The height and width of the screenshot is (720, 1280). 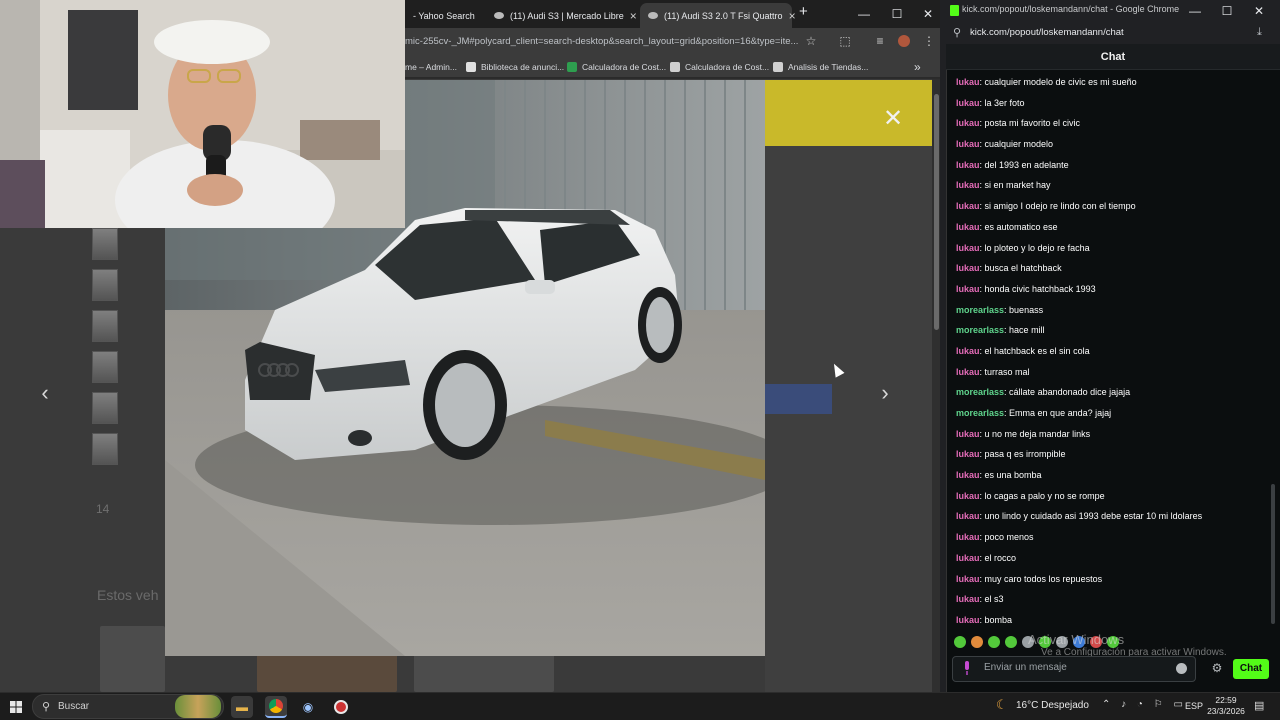 What do you see at coordinates (1041, 578) in the screenshot?
I see `chat-text: : muy caro todos los repuestos` at bounding box center [1041, 578].